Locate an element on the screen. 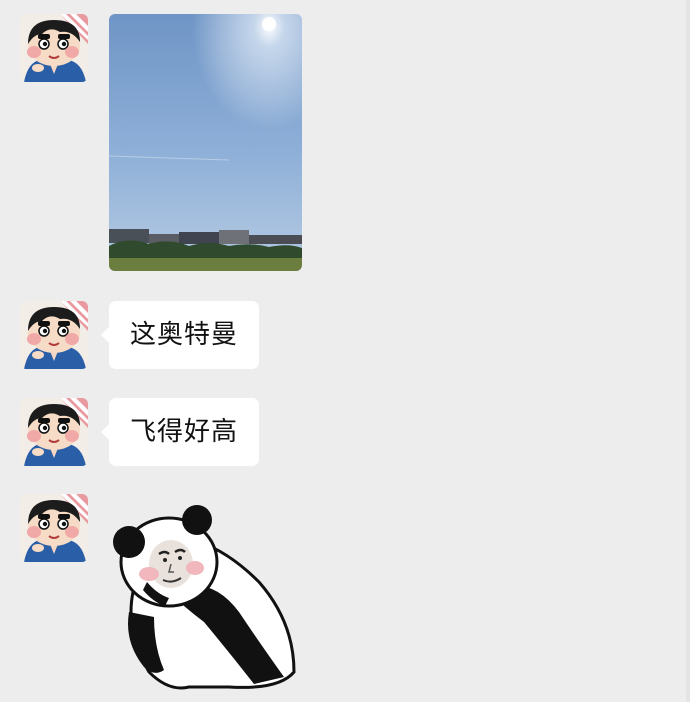  message-bubble: 这奥特曼 is located at coordinates (180, 335).